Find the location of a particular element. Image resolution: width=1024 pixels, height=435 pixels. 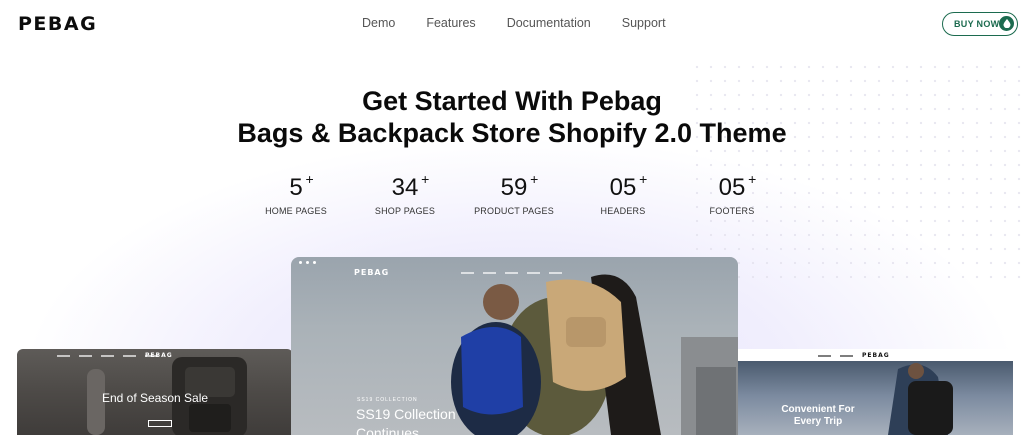

nav-link-features: Features is located at coordinates (450, 23).